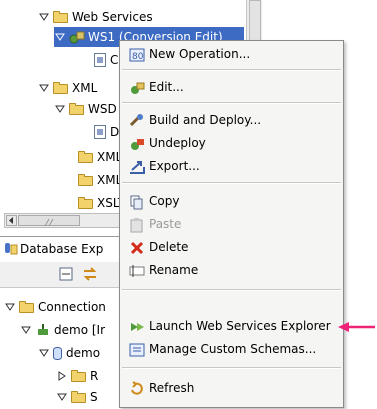 The image size is (377, 409). Describe the element at coordinates (137, 389) in the screenshot. I see `refresh-icon` at that location.